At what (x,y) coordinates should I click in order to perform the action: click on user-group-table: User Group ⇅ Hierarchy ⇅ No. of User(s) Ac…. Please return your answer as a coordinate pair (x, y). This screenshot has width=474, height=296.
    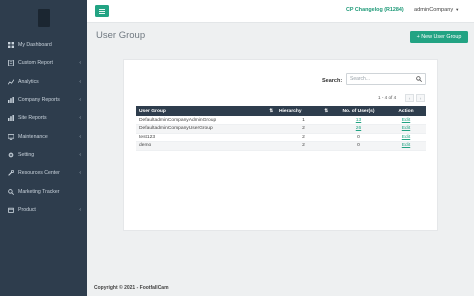
    Looking at the image, I should click on (281, 128).